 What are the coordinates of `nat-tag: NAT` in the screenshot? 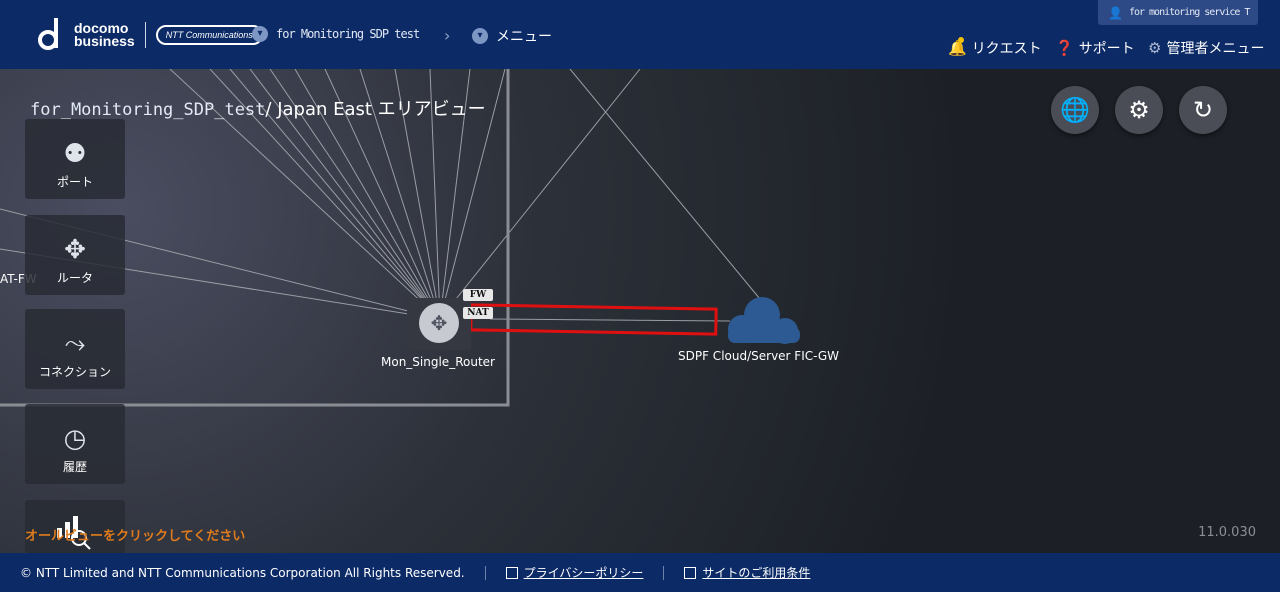 It's located at (478, 313).